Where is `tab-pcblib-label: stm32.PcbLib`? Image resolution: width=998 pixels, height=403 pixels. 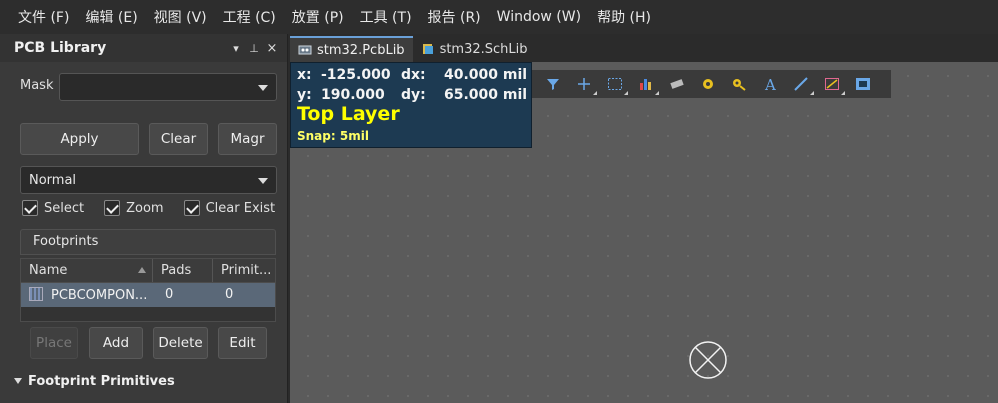 tab-pcblib-label: stm32.PcbLib is located at coordinates (361, 50).